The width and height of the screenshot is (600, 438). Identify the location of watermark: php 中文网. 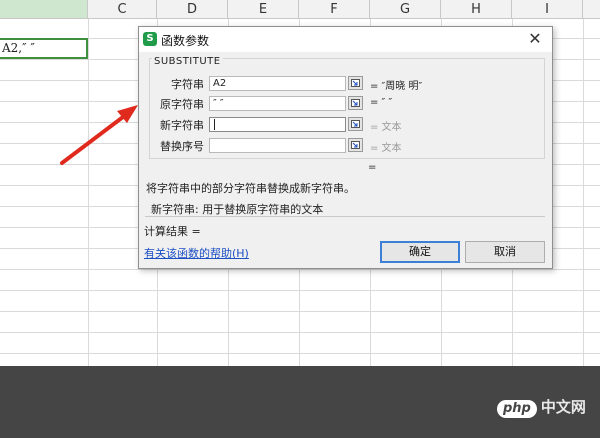
(545, 408).